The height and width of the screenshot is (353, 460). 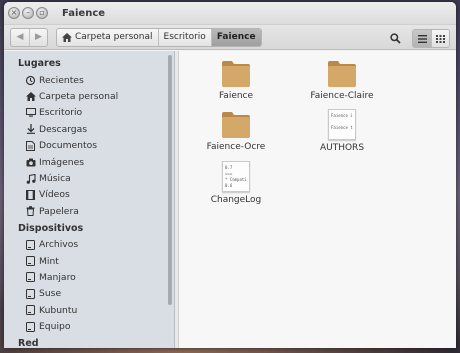 I want to click on sidebar-item-imagenes: Imágenes, so click(x=89, y=162).